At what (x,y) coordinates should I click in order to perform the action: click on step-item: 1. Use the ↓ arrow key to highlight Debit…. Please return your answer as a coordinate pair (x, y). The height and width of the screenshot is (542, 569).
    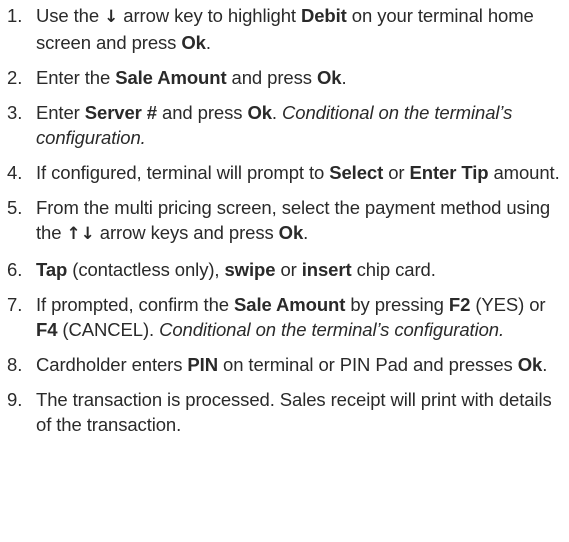
    Looking at the image, I should click on (284, 29).